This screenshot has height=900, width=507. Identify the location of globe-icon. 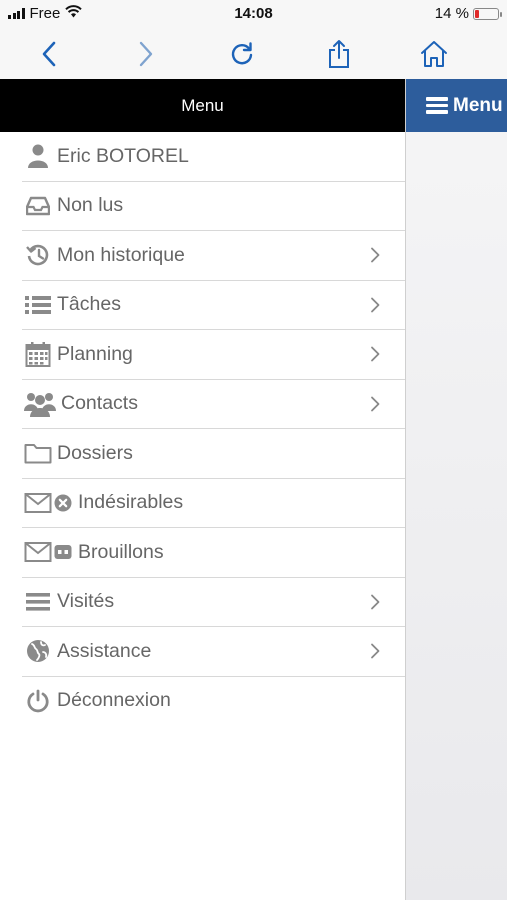
(38, 651).